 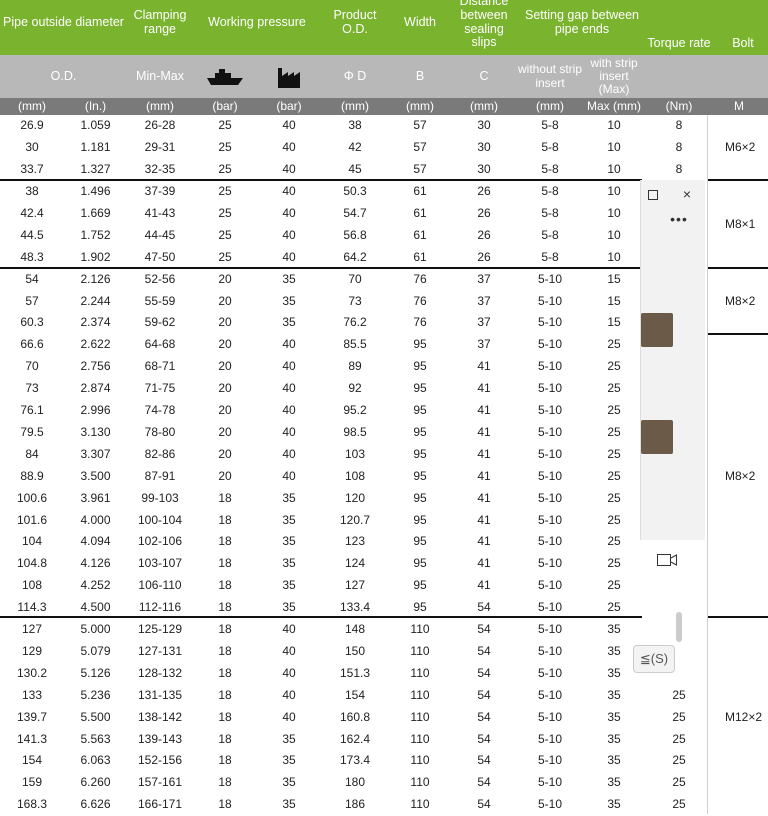 What do you see at coordinates (355, 563) in the screenshot?
I see `table-cell: 124` at bounding box center [355, 563].